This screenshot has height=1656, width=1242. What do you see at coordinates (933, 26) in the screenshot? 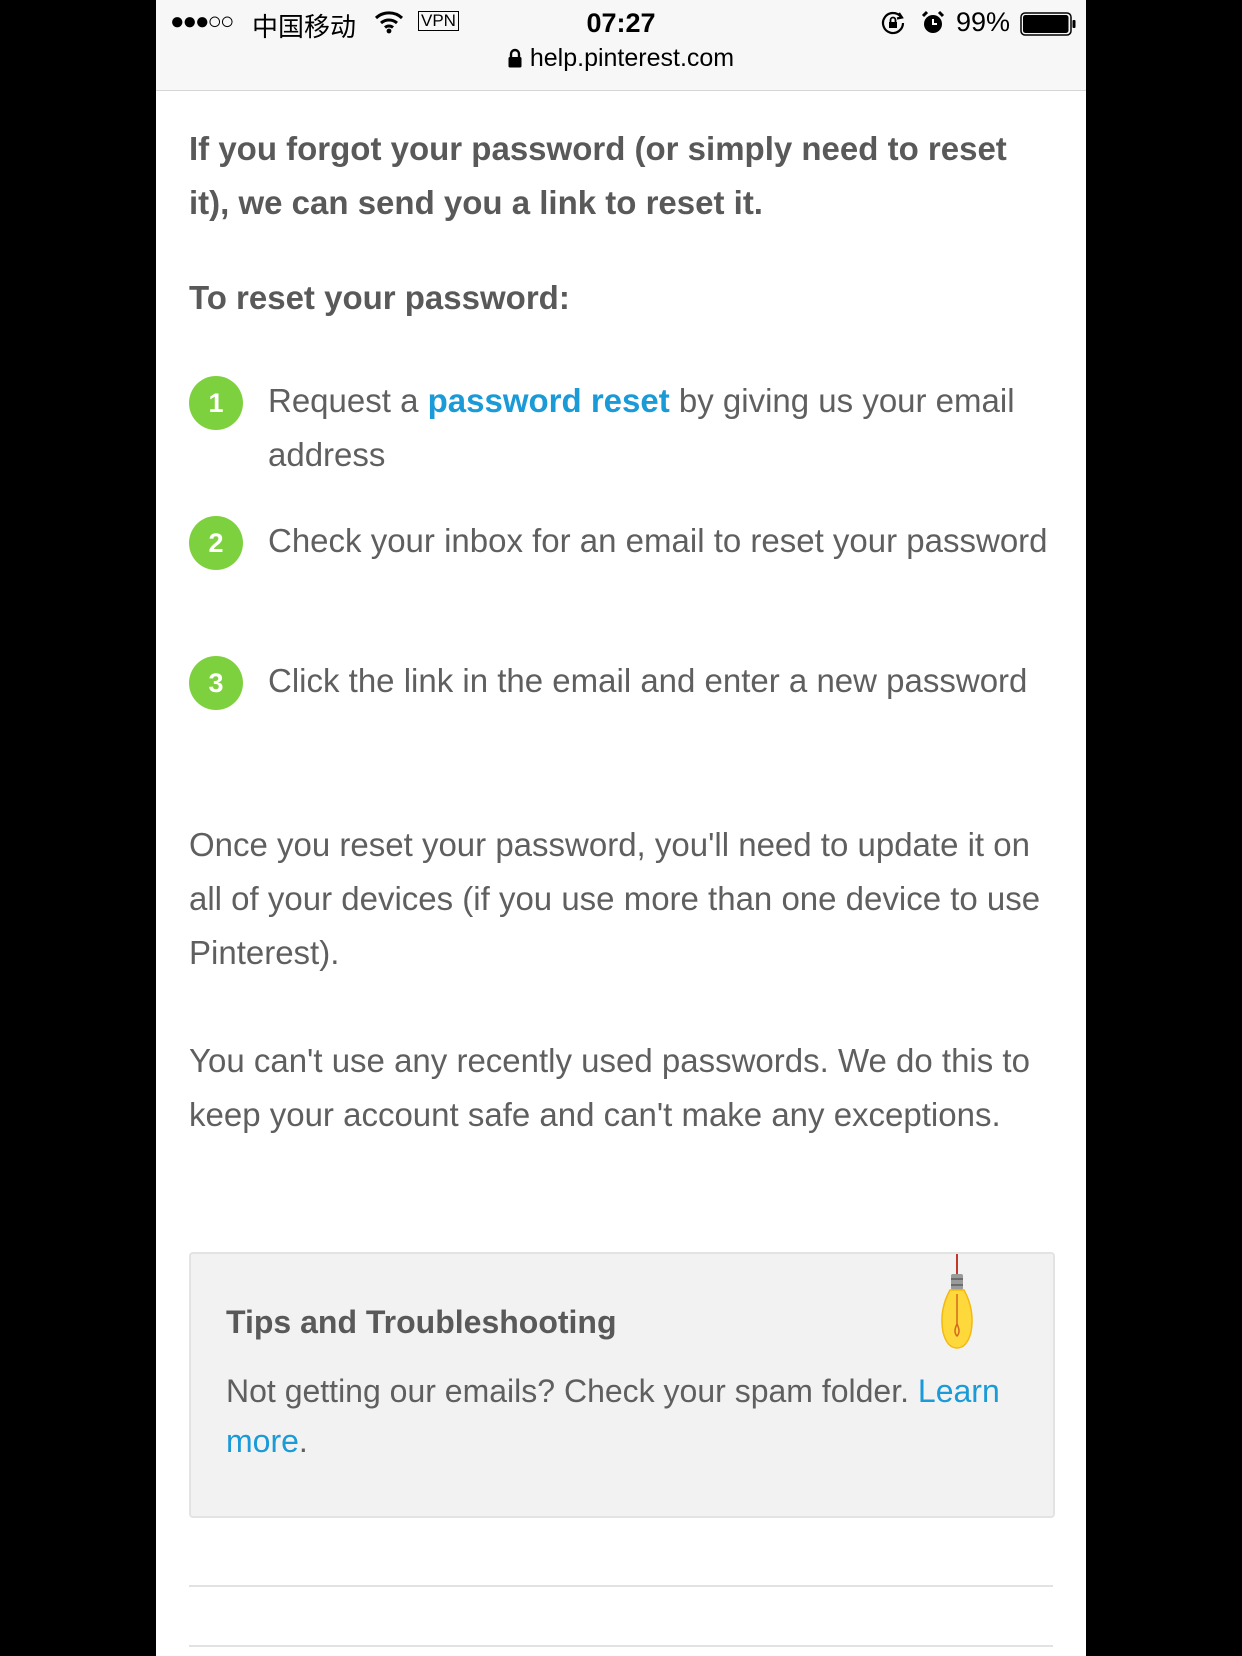
I see `alarm-icon` at bounding box center [933, 26].